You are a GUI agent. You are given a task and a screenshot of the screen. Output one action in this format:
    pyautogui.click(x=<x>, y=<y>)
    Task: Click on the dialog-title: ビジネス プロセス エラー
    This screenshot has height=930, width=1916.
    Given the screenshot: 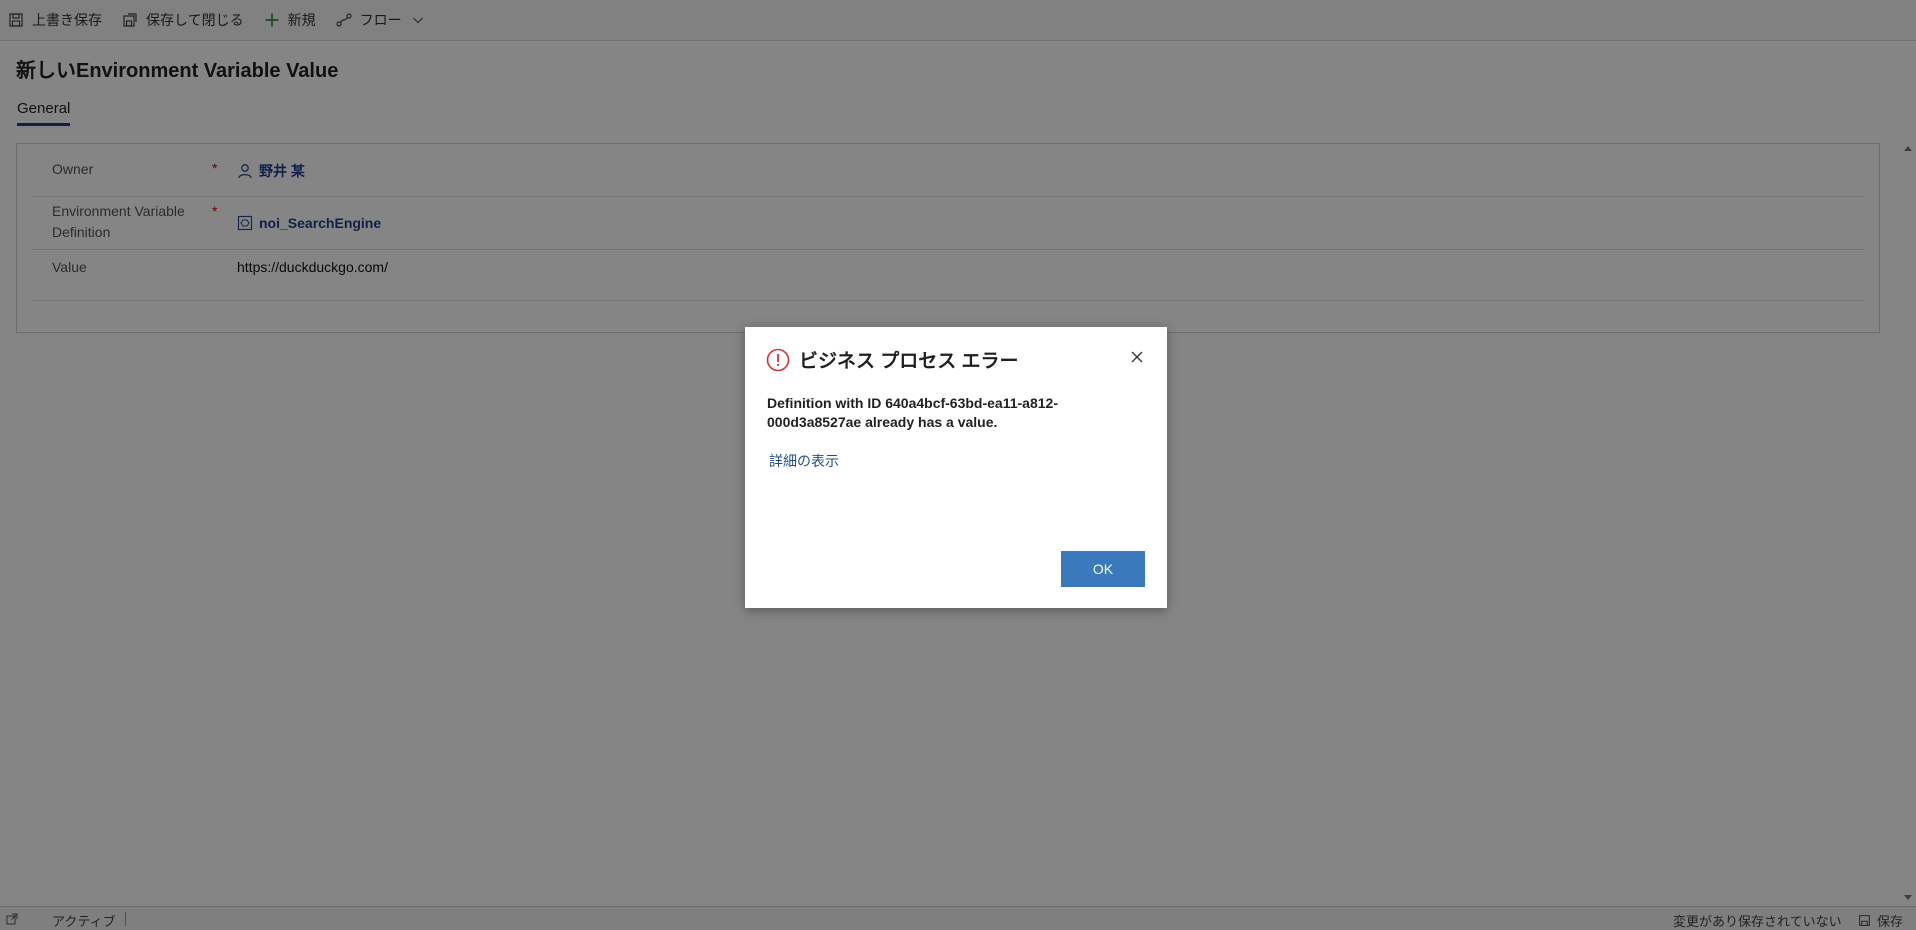 What is the action you would take?
    pyautogui.click(x=909, y=361)
    